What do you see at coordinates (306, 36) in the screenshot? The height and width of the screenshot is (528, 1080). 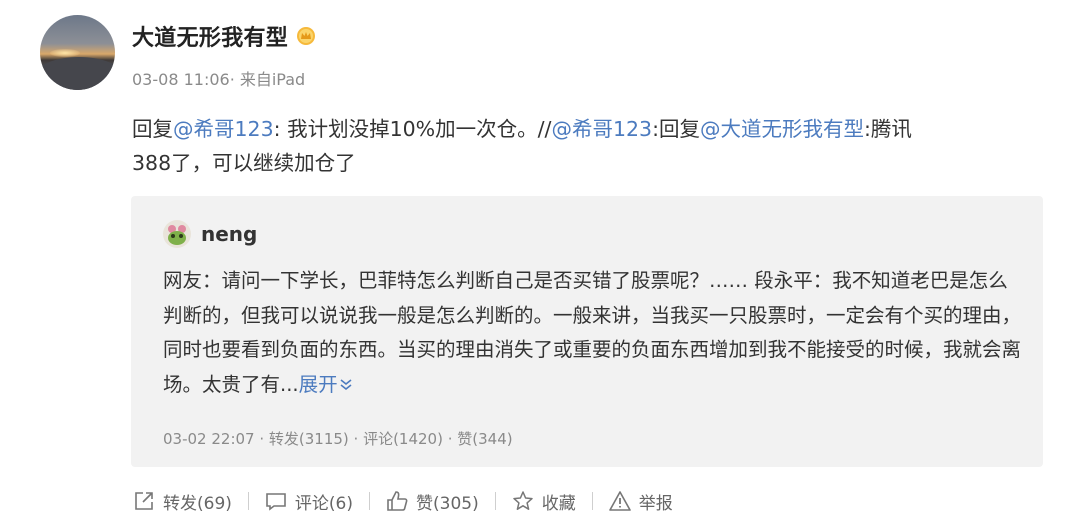 I see `vip-crown-icon` at bounding box center [306, 36].